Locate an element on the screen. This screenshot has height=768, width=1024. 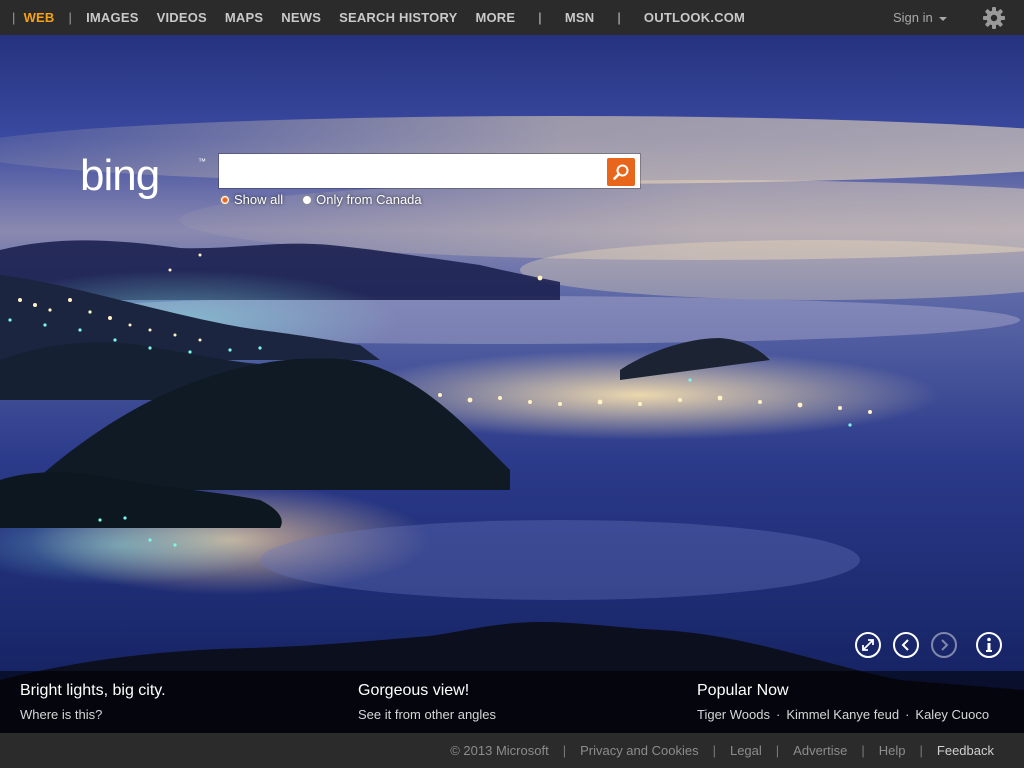
info-icon is located at coordinates (989, 644).